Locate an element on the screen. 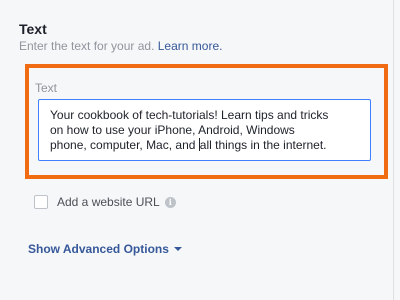  text-field-label: Text is located at coordinates (46, 88).